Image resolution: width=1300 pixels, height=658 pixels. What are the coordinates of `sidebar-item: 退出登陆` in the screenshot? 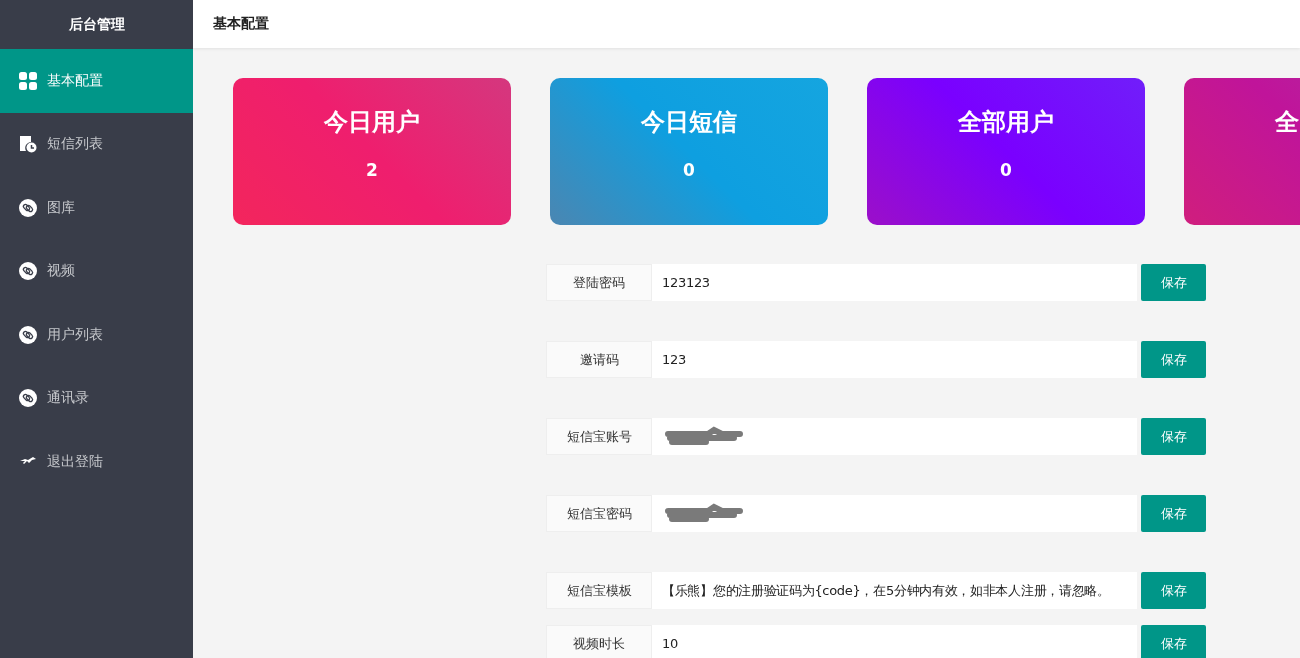 It's located at (96, 462).